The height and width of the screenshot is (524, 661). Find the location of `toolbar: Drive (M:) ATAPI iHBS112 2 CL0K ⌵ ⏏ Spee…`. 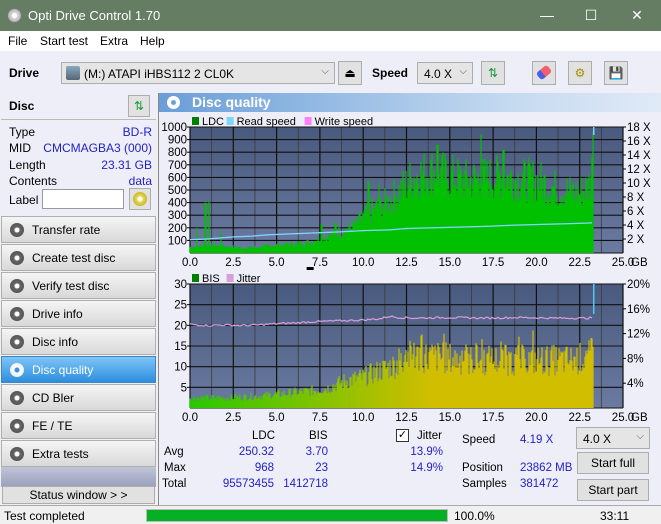

toolbar: Drive (M:) ATAPI iHBS112 2 CL0K ⌵ ⏏ Spee… is located at coordinates (330, 72).